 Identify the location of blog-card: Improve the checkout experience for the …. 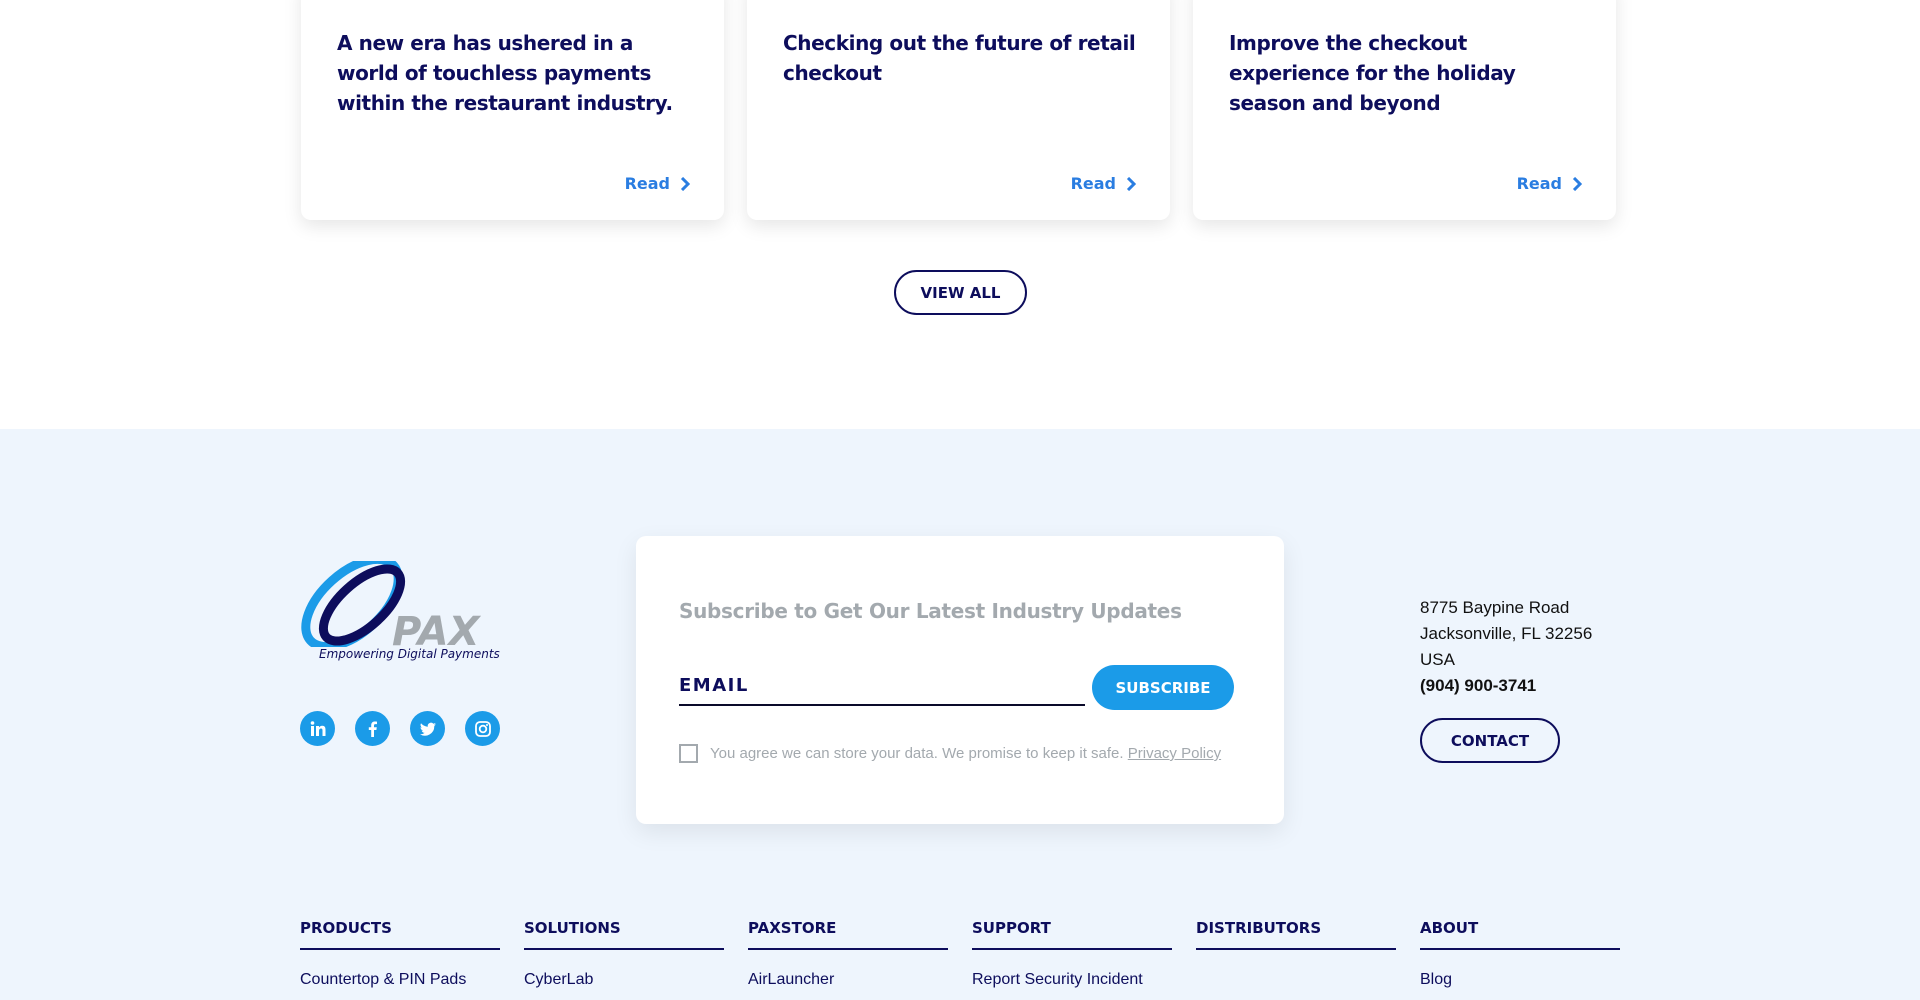
(1404, 110).